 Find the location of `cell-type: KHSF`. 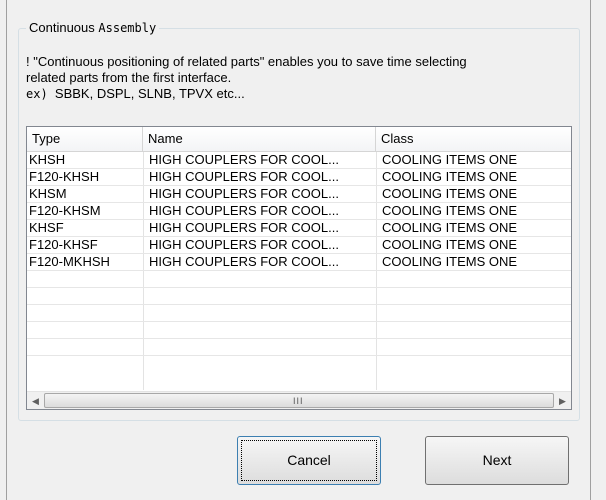

cell-type: KHSF is located at coordinates (46, 227).